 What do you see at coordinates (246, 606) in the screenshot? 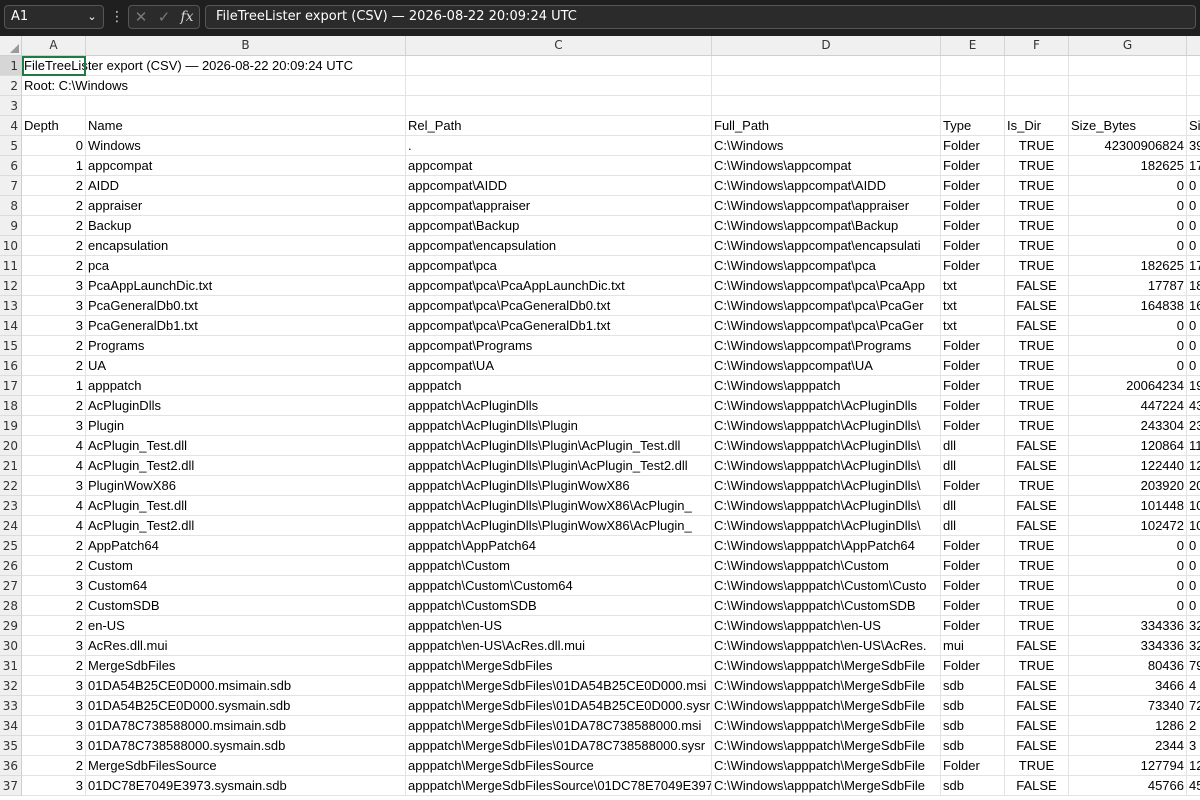
I see `cell-b28: CustomSDB` at bounding box center [246, 606].